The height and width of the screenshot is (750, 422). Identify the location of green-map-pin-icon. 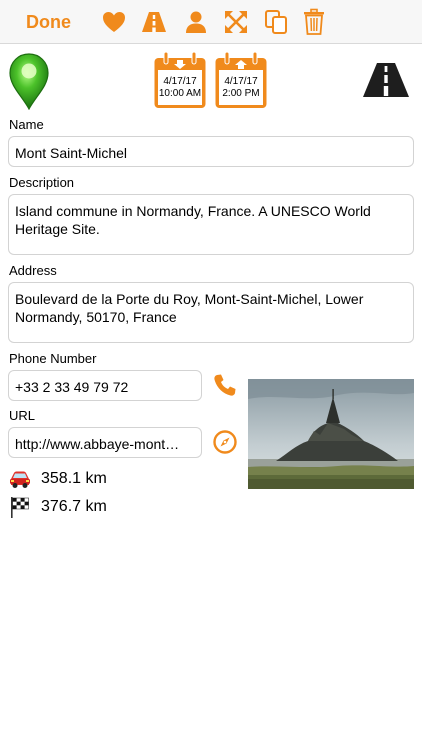
(29, 81).